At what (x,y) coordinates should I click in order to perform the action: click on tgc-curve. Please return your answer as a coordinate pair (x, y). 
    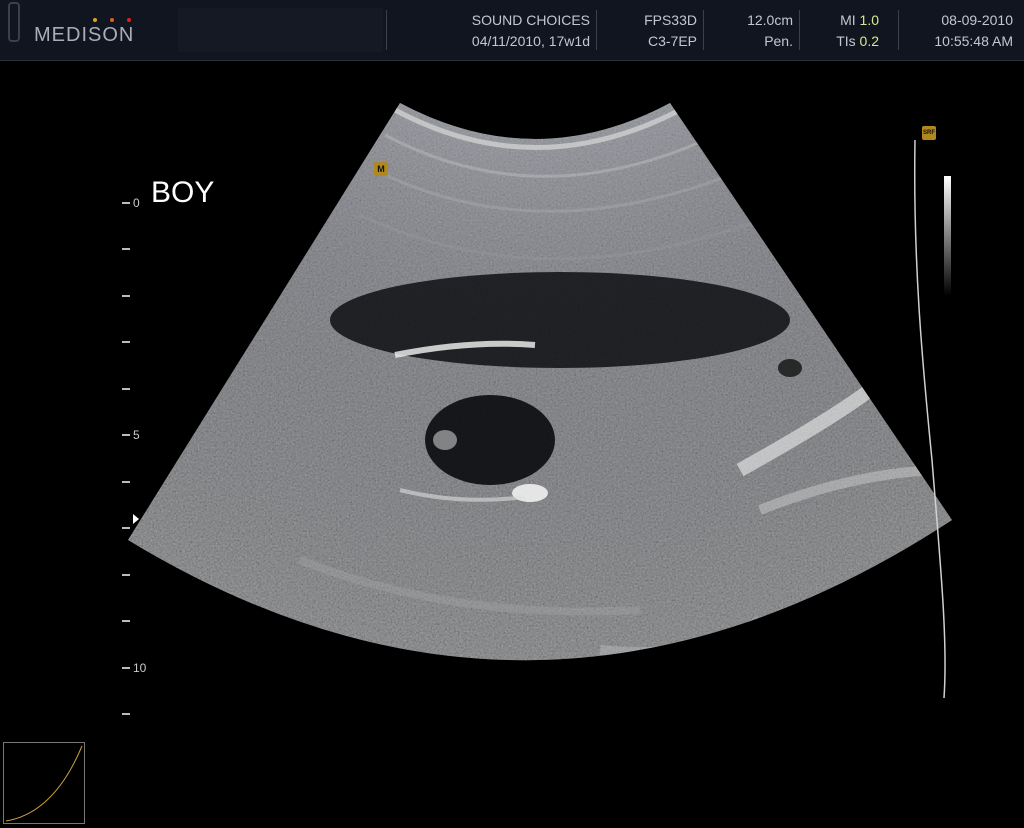
    Looking at the image, I should click on (929, 419).